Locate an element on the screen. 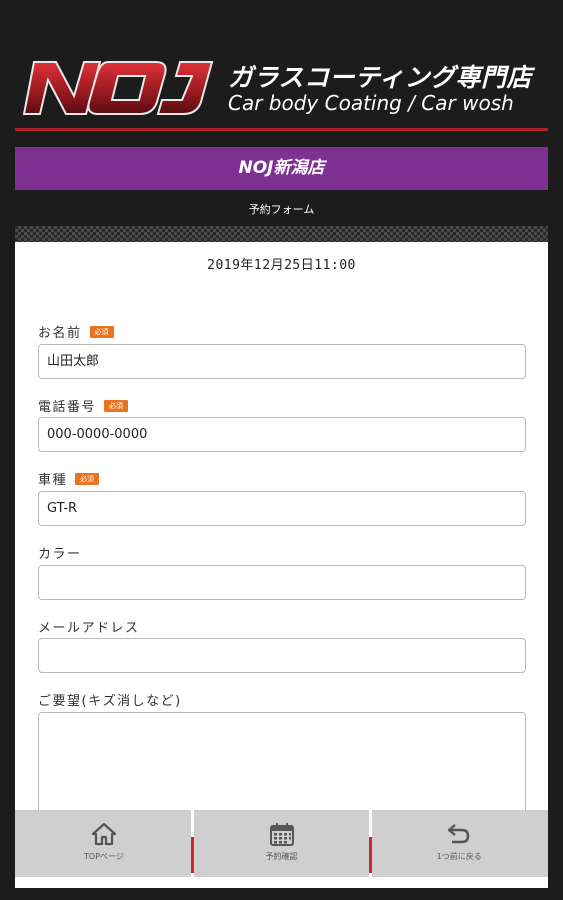 The height and width of the screenshot is (900, 563). nav-go-back-label: 1つ前に戻る is located at coordinates (459, 856).